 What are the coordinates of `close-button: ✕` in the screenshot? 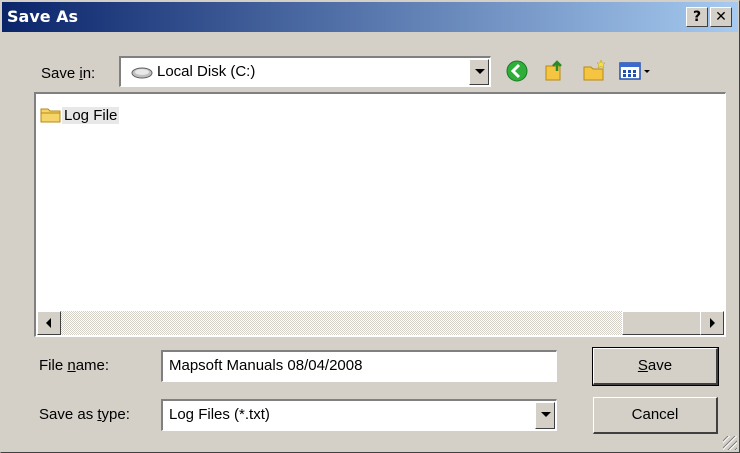 It's located at (721, 17).